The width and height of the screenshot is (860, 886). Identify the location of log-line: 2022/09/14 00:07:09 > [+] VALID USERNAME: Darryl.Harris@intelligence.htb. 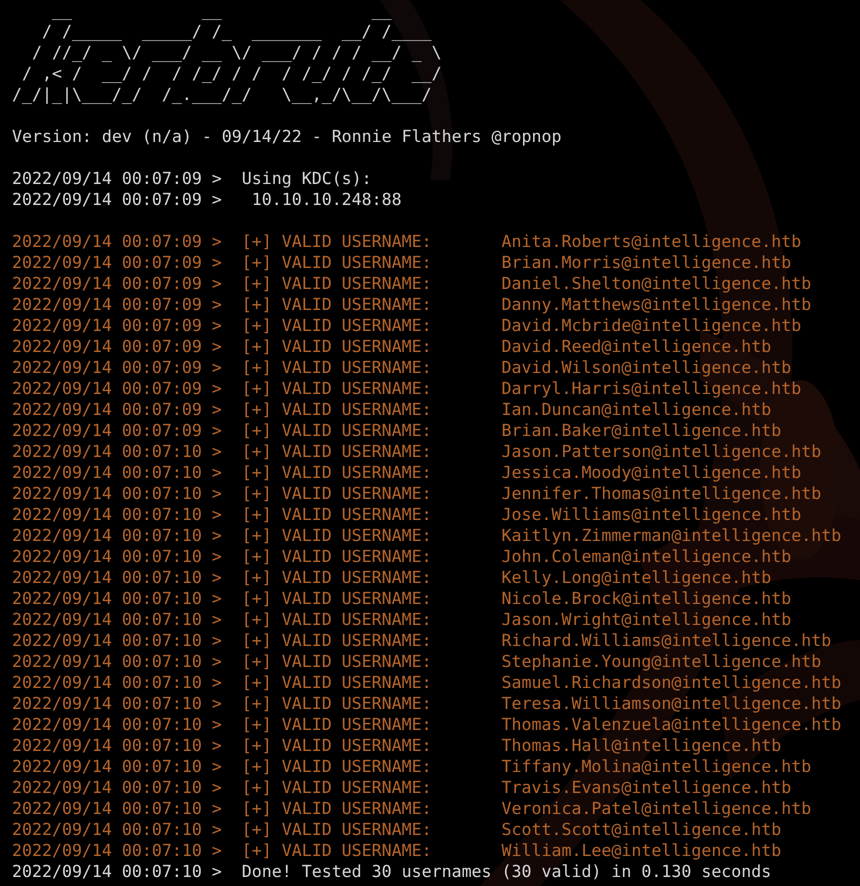
(407, 388).